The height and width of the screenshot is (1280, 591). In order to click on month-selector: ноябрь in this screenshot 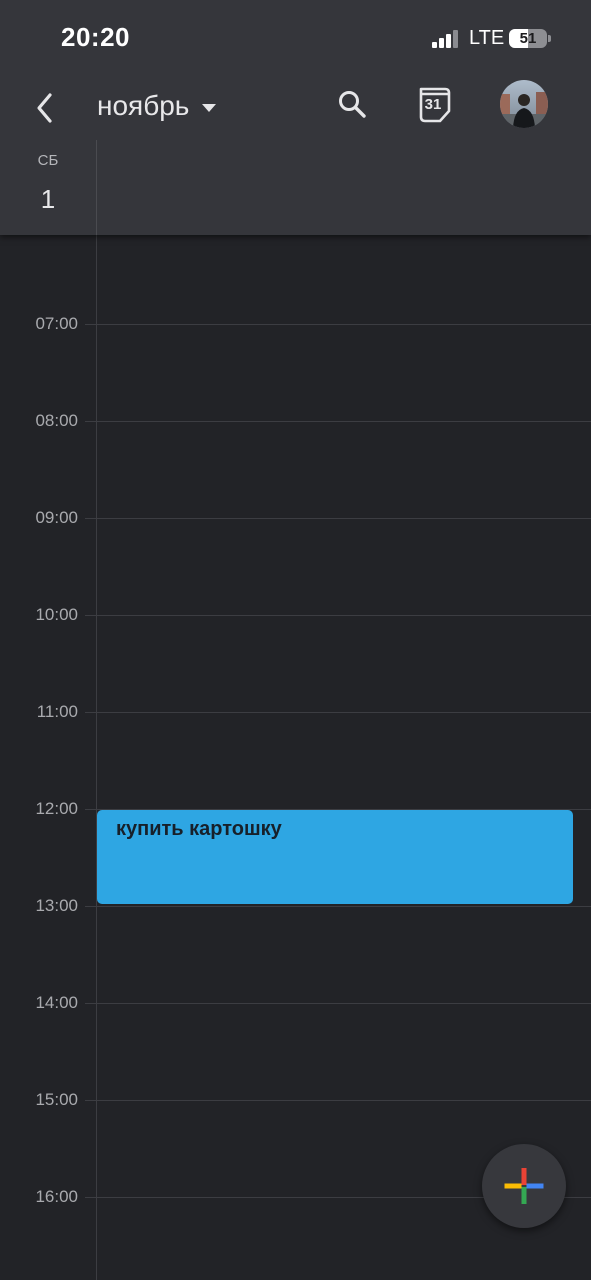, I will do `click(157, 106)`.